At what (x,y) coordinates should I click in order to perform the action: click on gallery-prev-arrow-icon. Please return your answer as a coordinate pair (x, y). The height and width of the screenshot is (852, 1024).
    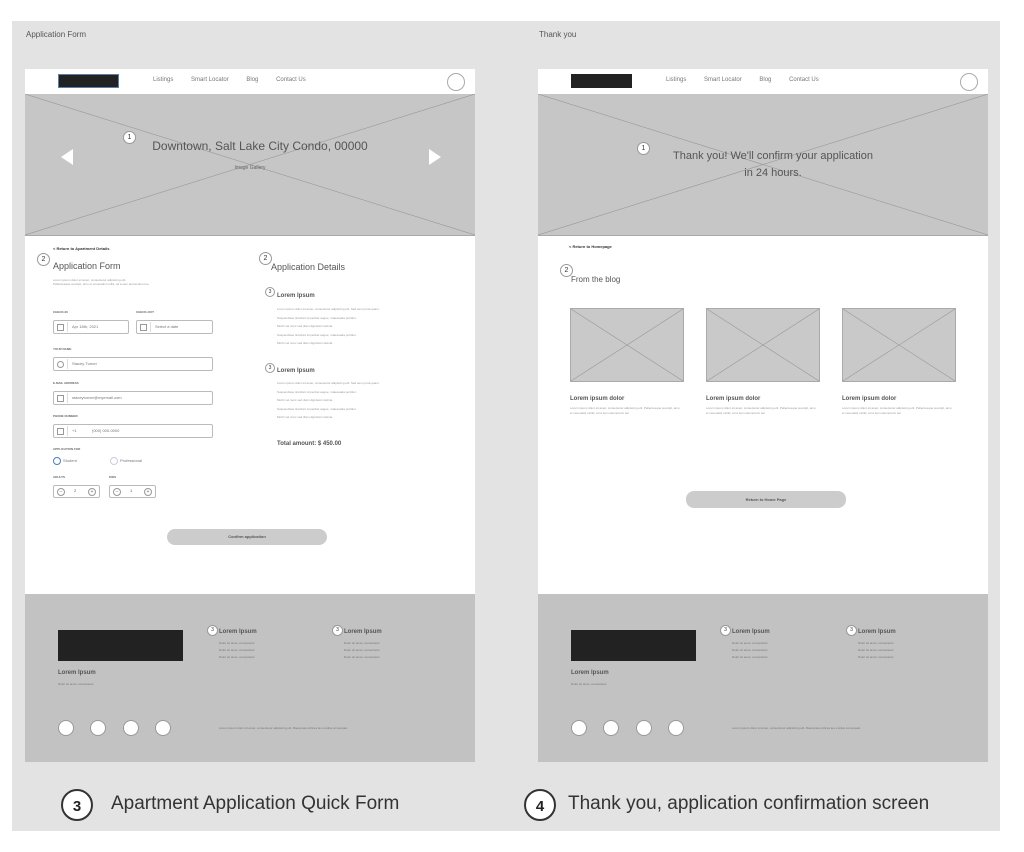
    Looking at the image, I should click on (67, 157).